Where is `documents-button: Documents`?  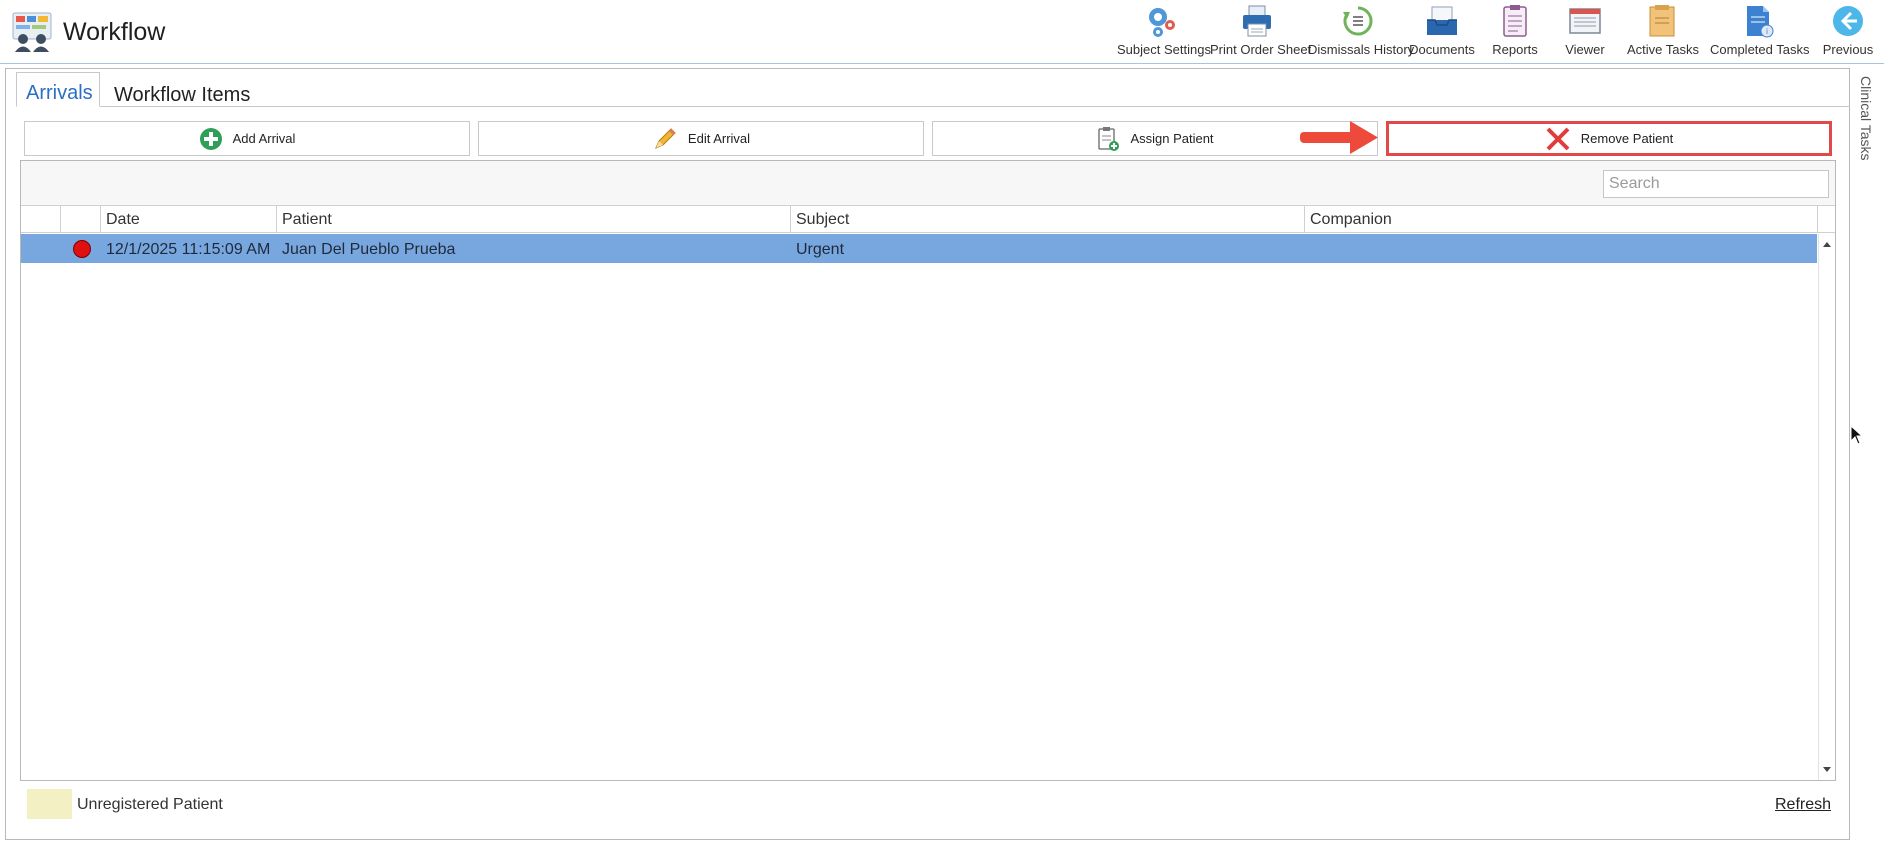
documents-button: Documents is located at coordinates (1442, 32).